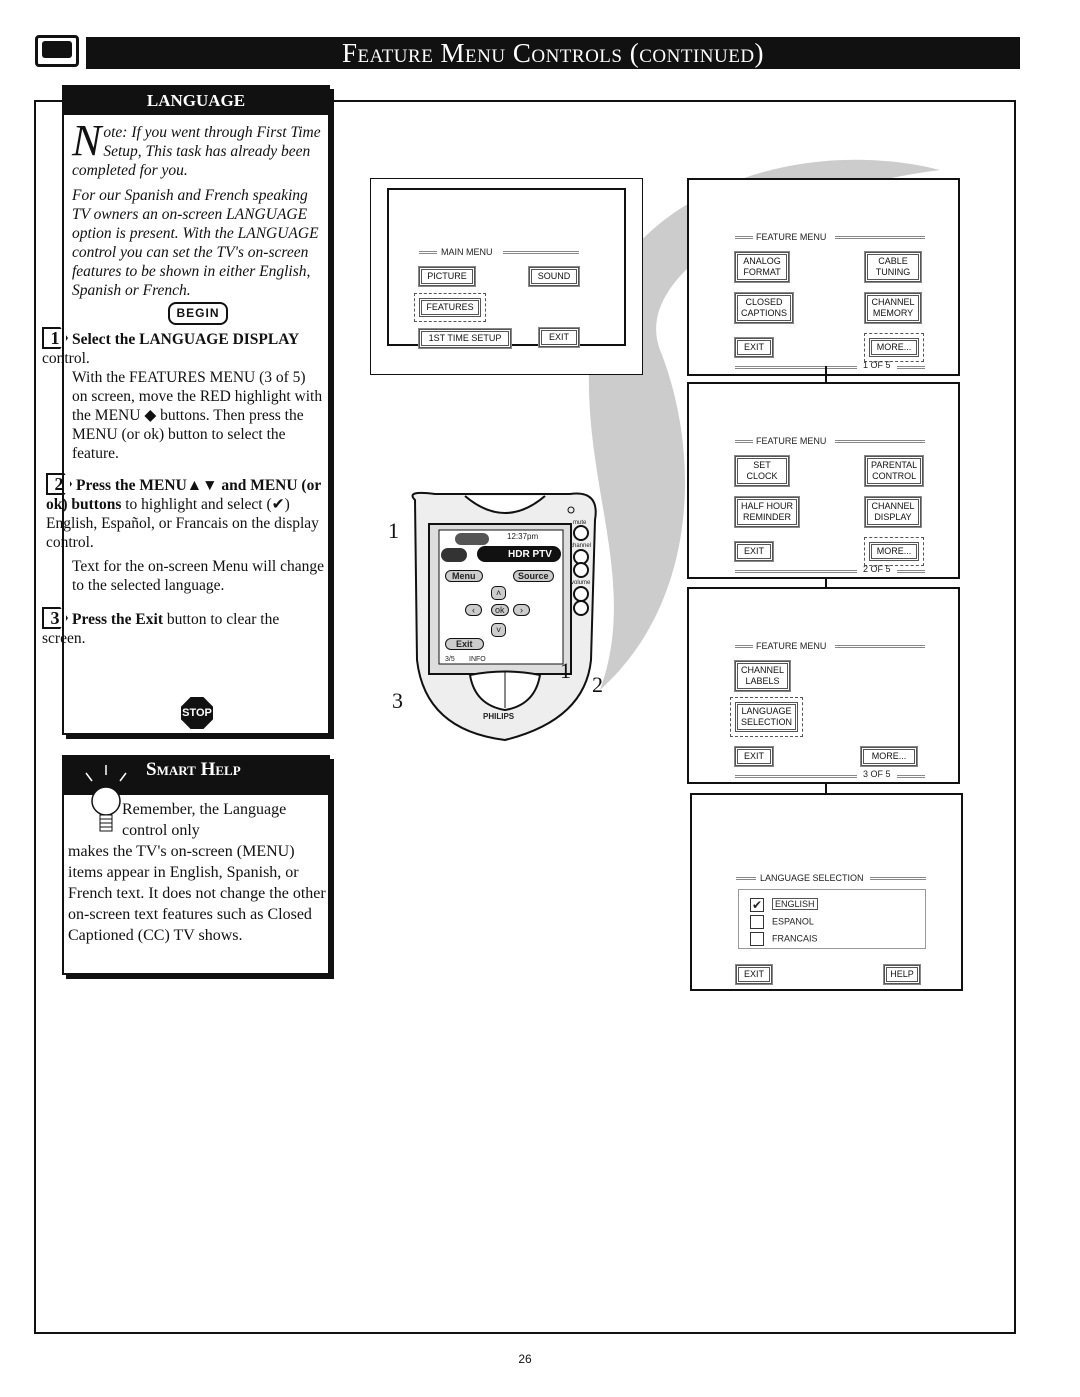 This screenshot has height=1397, width=1080. I want to click on menu-button: ANALOG FORMAT, so click(762, 267).